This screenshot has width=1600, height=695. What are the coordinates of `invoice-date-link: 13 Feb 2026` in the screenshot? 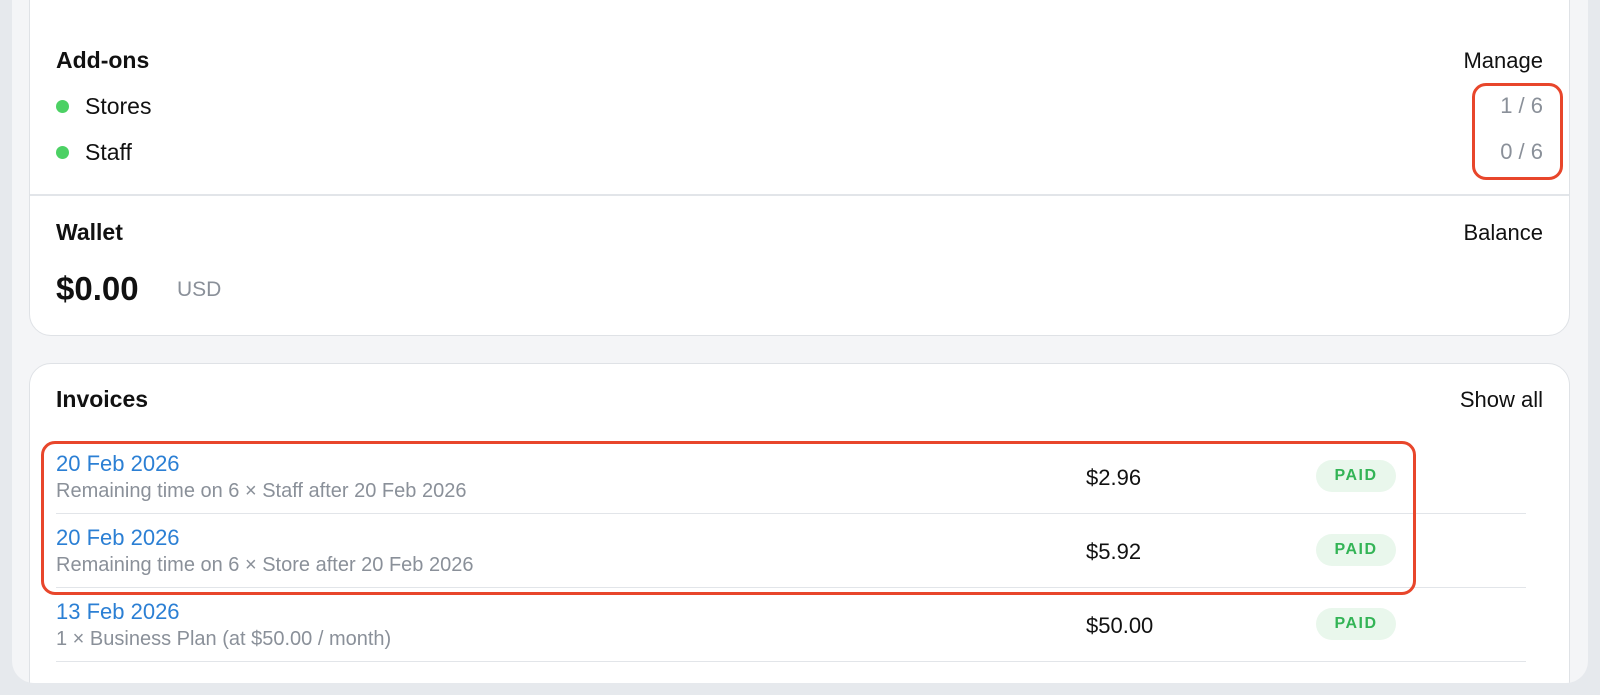 It's located at (118, 612).